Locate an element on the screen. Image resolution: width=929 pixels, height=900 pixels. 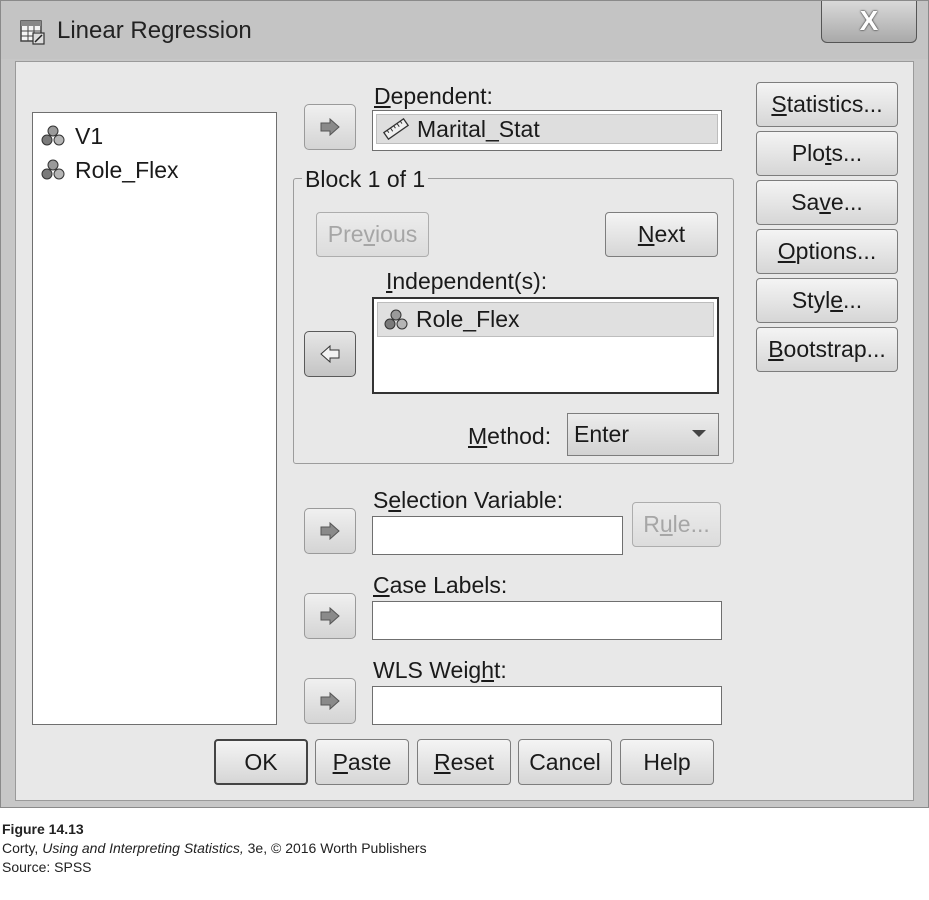
previous-button: Pre v ious is located at coordinates (372, 234).